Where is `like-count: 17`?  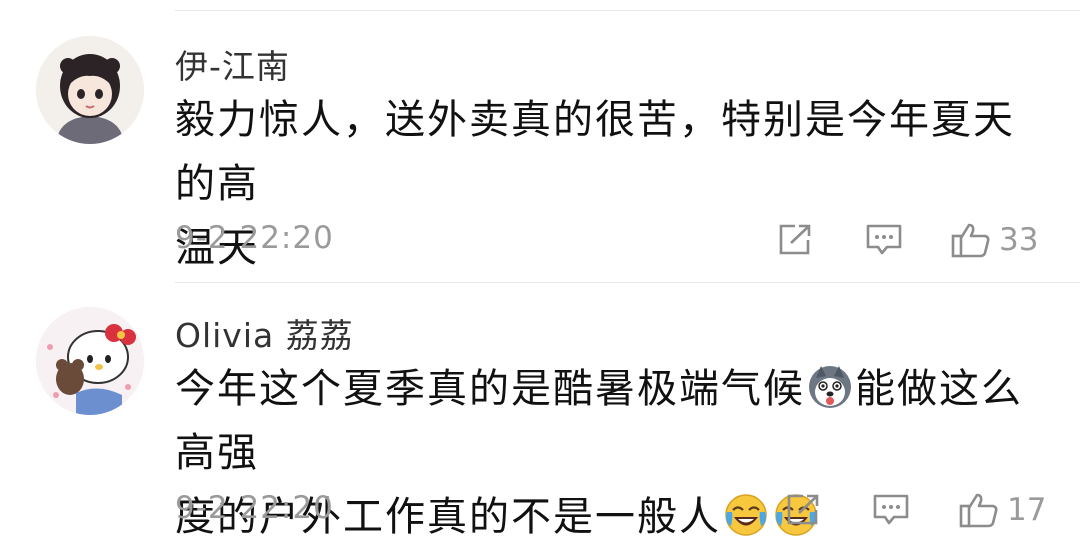
like-count: 17 is located at coordinates (1027, 510).